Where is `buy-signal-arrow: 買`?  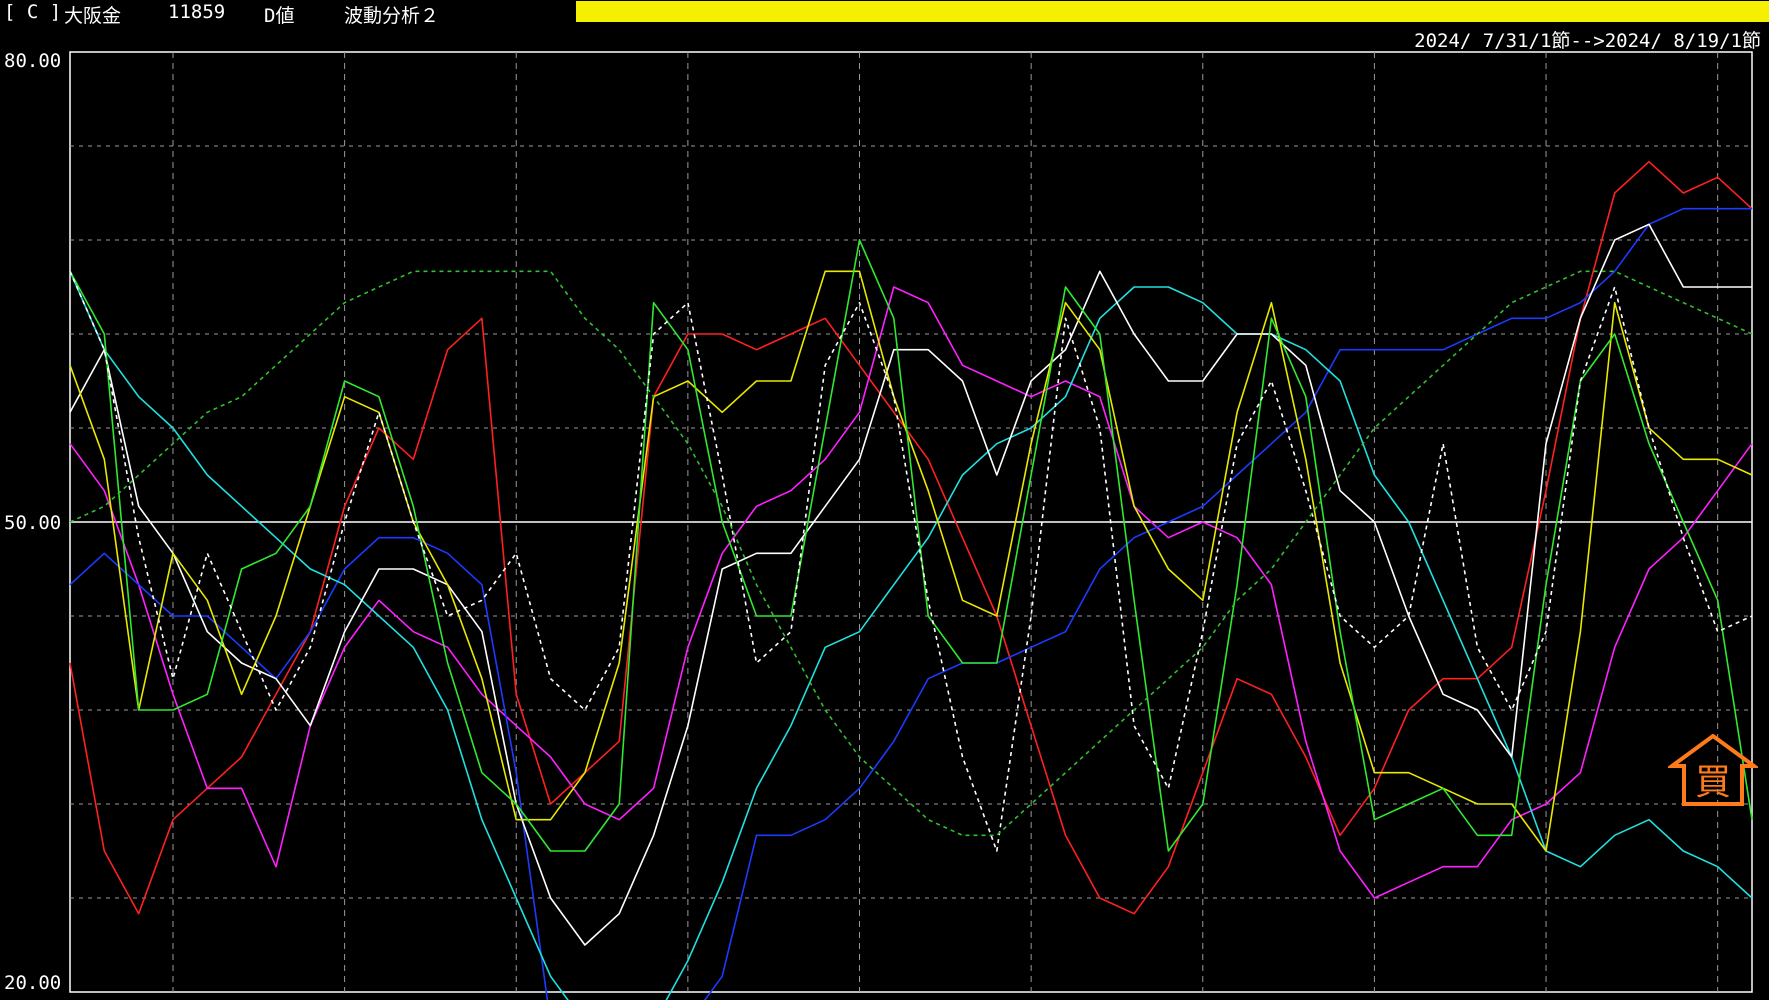
buy-signal-arrow: 買 is located at coordinates (1713, 769).